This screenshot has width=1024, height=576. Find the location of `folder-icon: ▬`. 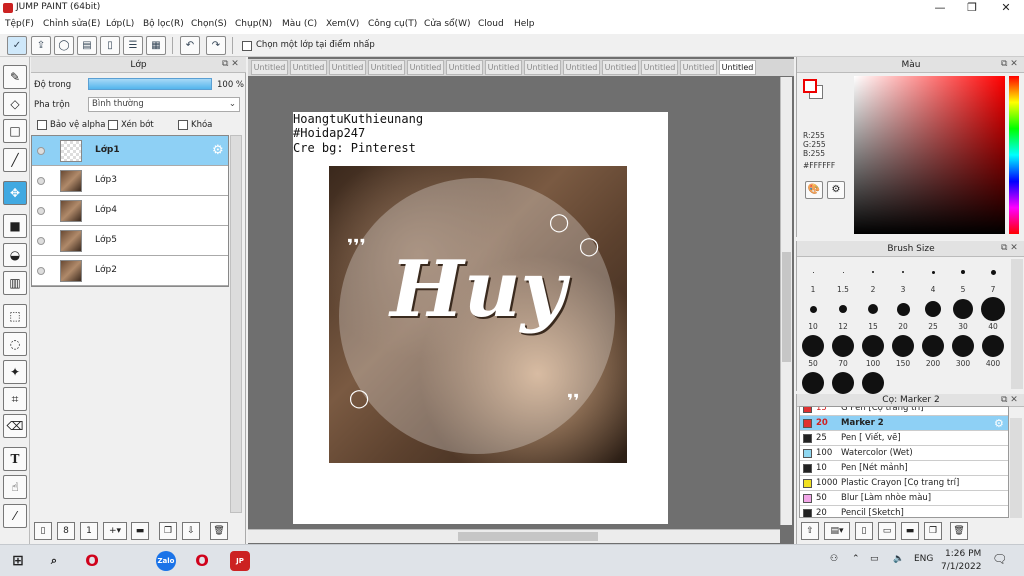

folder-icon: ▬ is located at coordinates (140, 531).